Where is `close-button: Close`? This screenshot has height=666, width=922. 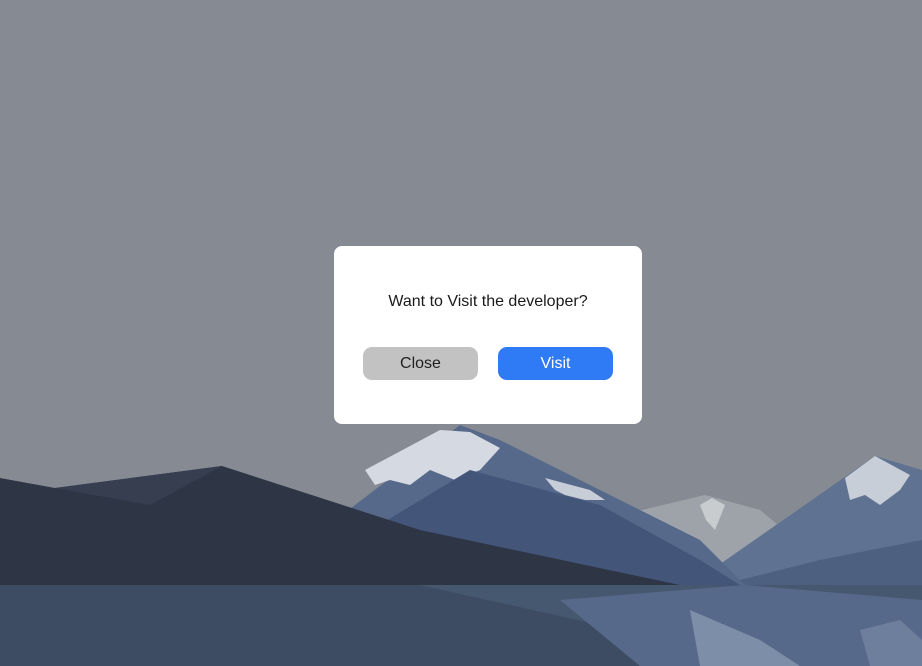
close-button: Close is located at coordinates (420, 363).